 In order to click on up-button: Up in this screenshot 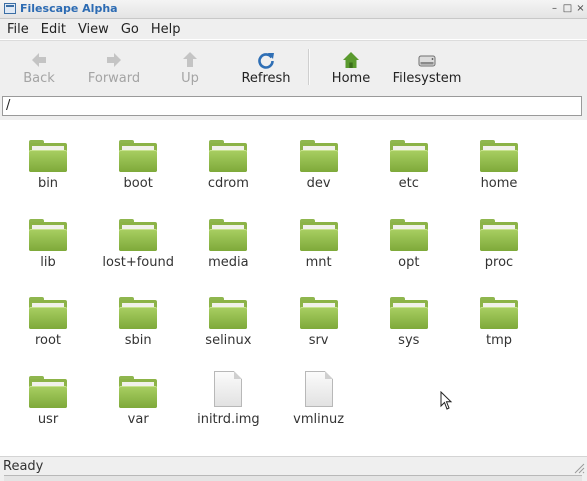, I will do `click(190, 67)`.